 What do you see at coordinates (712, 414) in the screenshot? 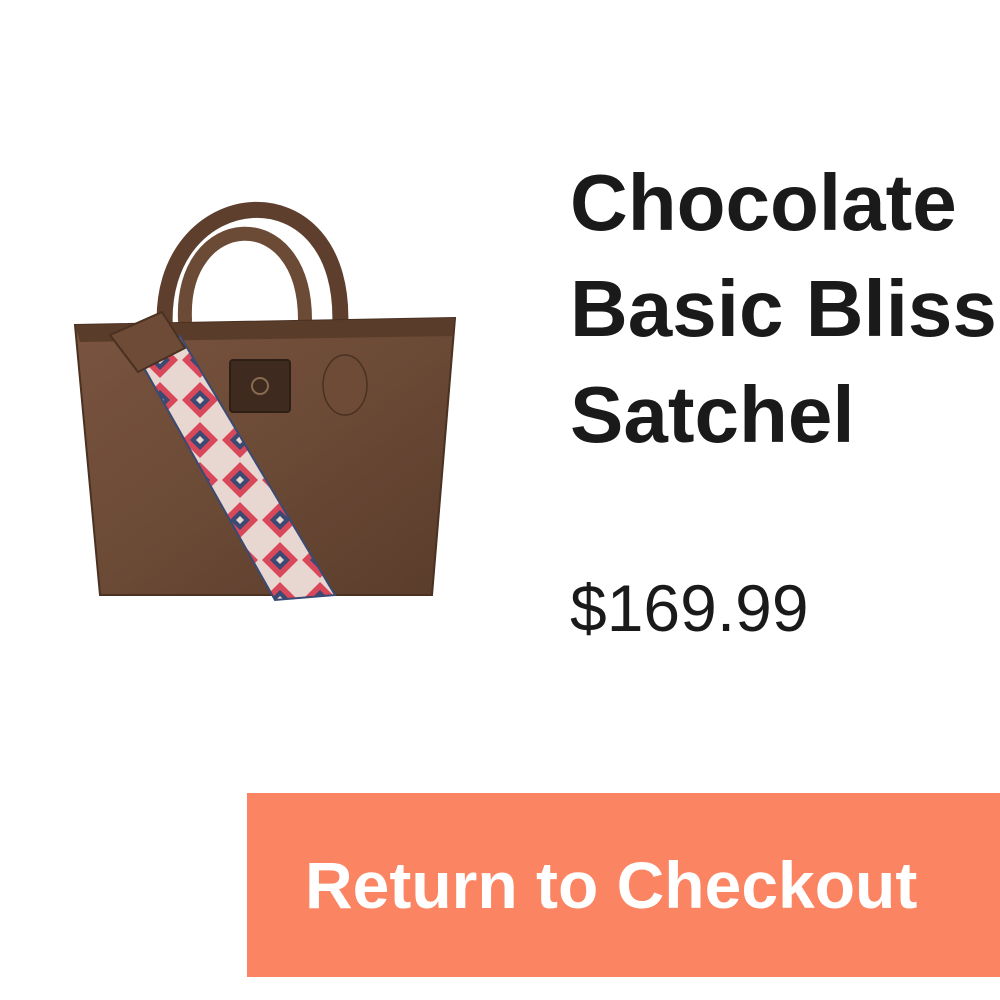
I see `product-title-line-3: Satchel` at bounding box center [712, 414].